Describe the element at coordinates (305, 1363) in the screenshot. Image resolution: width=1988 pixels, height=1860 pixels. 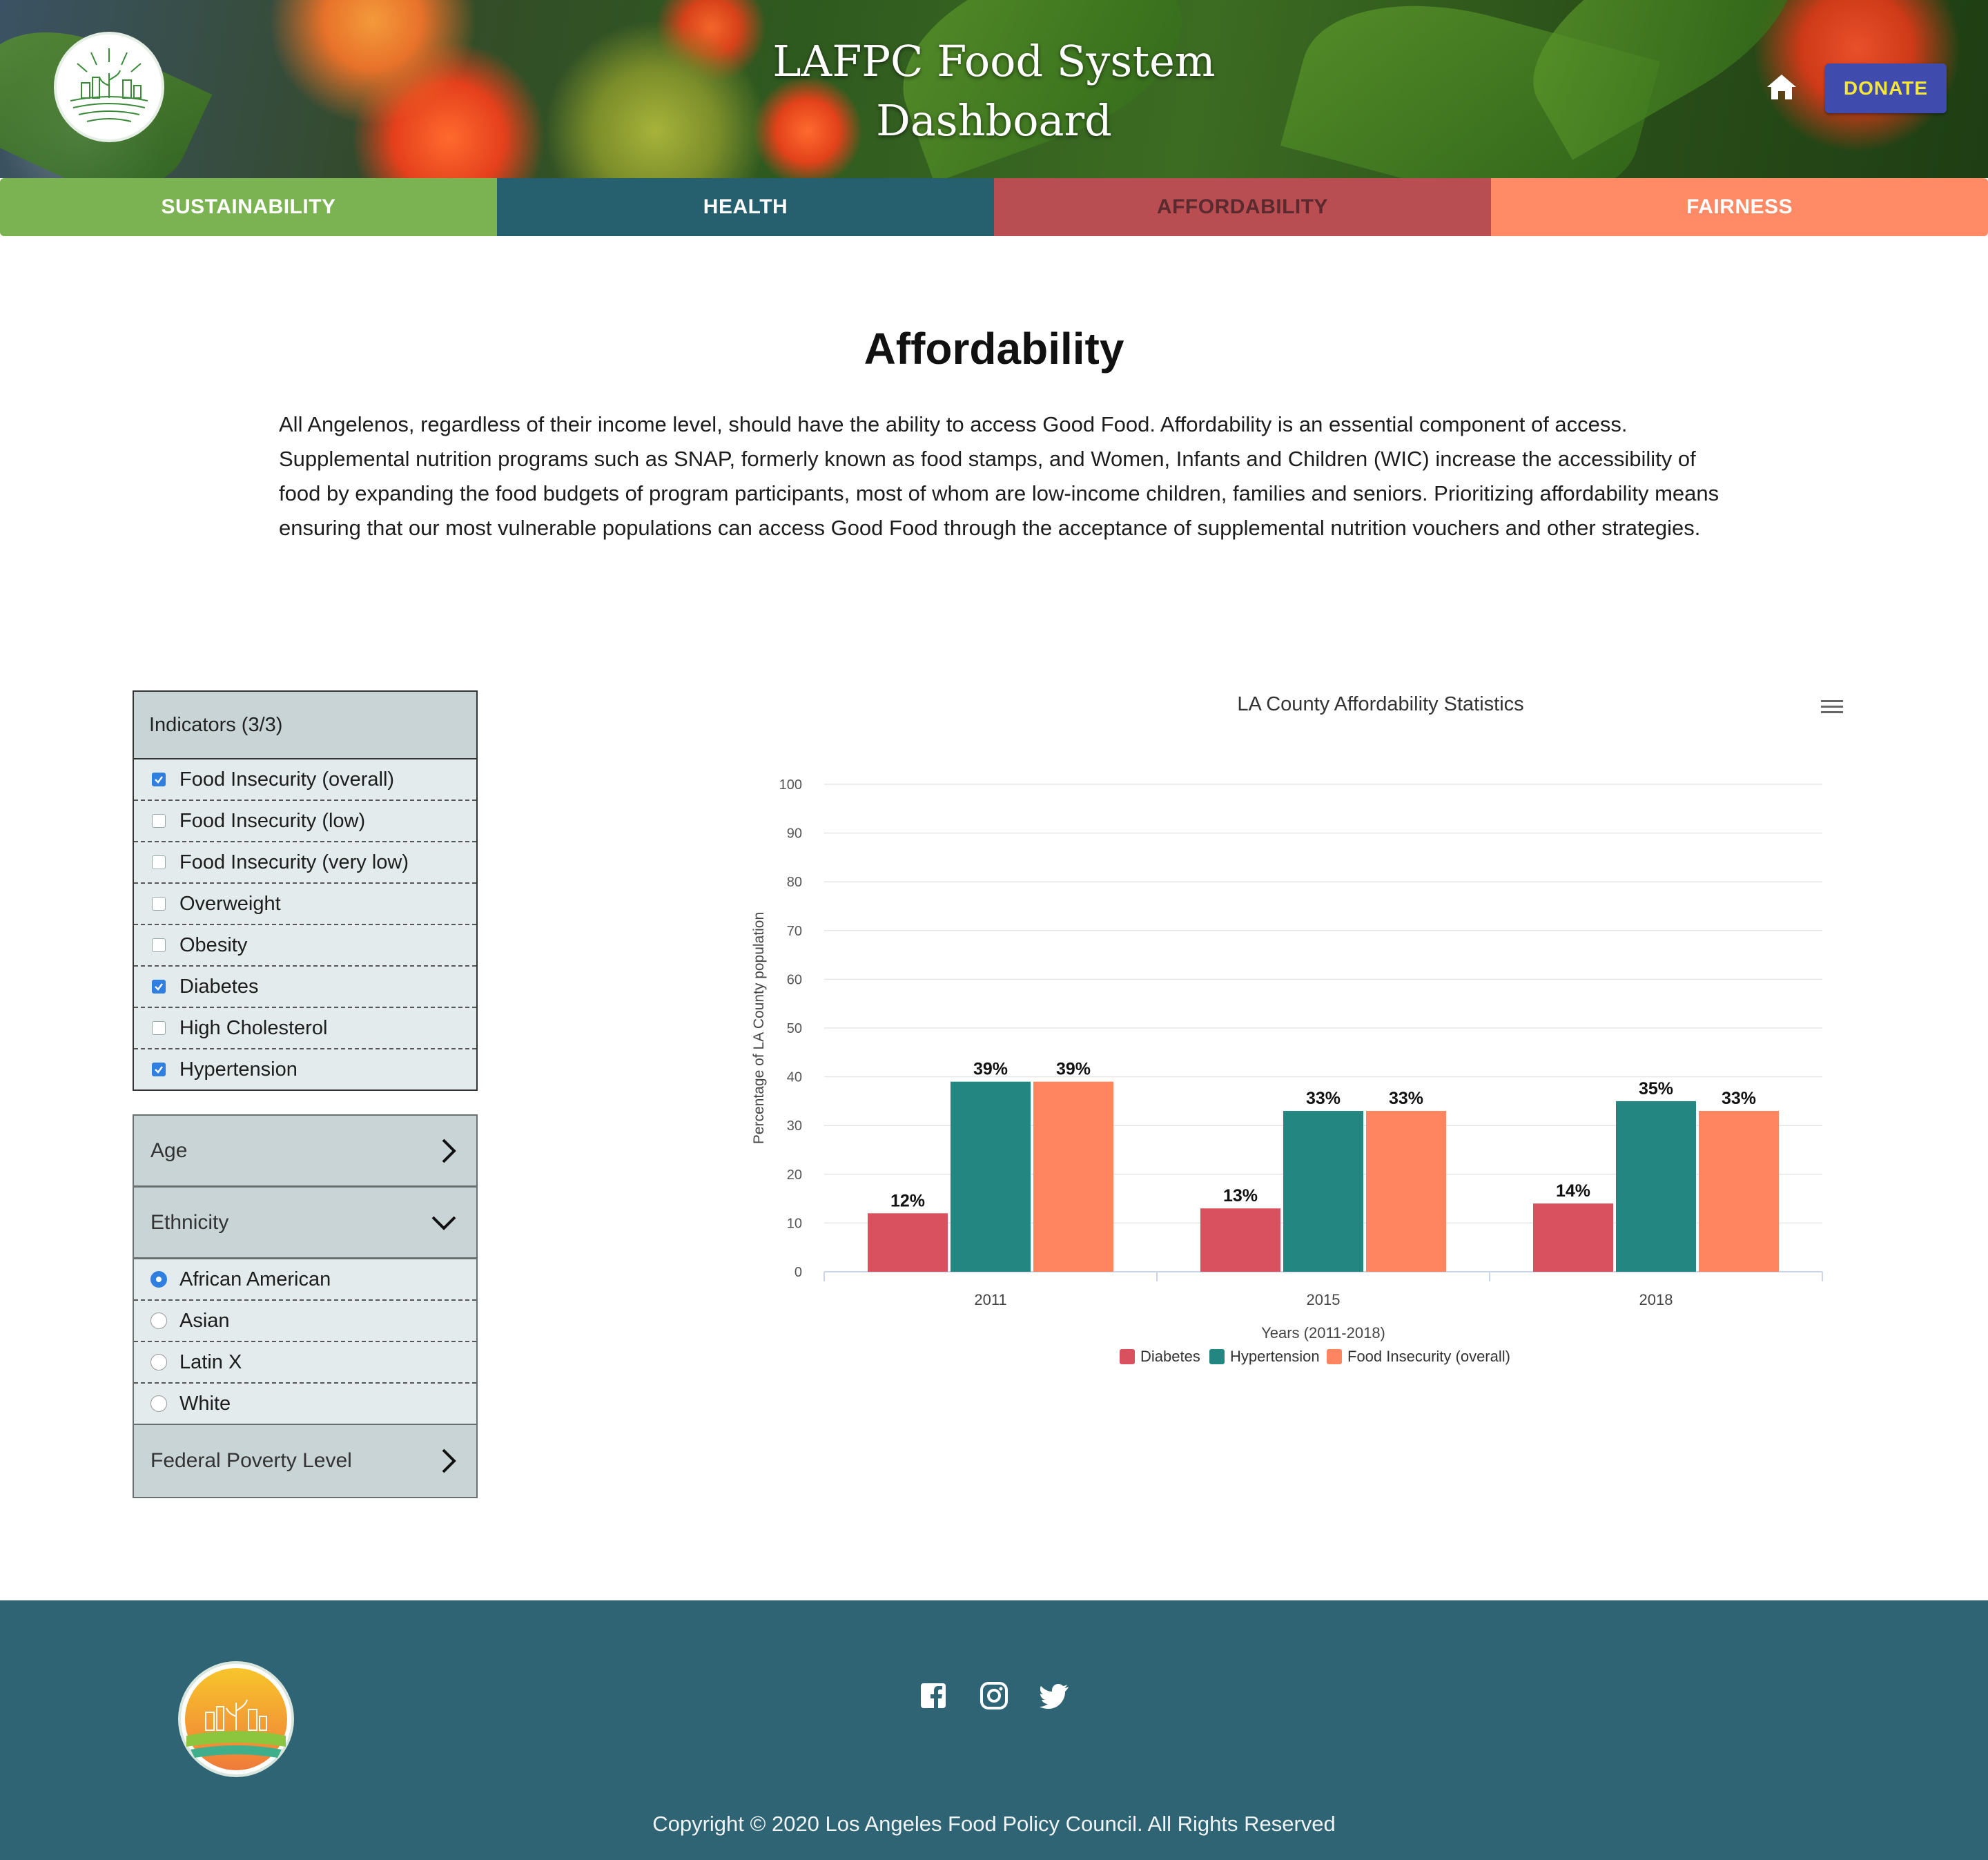
I see `ethnicity-option-latin-x: Latin X` at that location.